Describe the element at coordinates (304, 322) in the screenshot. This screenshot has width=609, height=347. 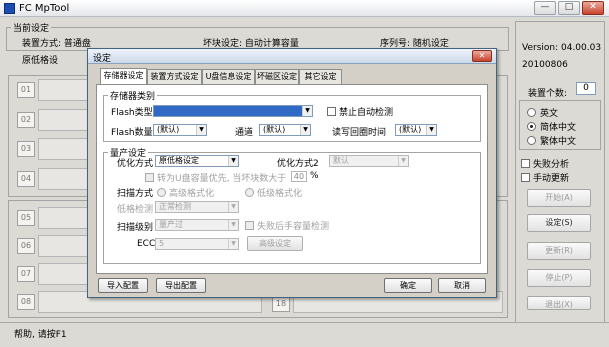
I see `status-divider` at that location.